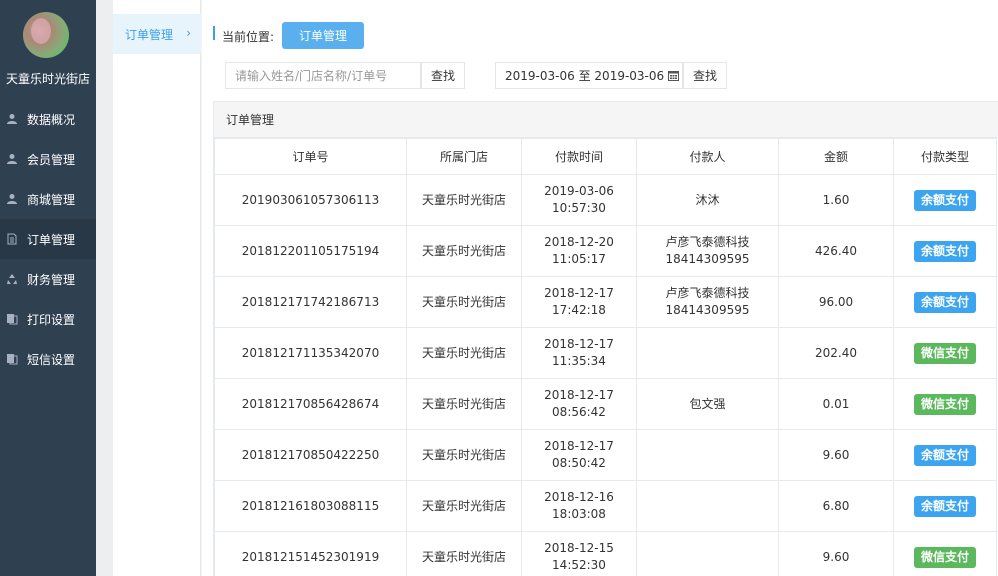  I want to click on sidebar-item-label: 财务管理, so click(51, 279).